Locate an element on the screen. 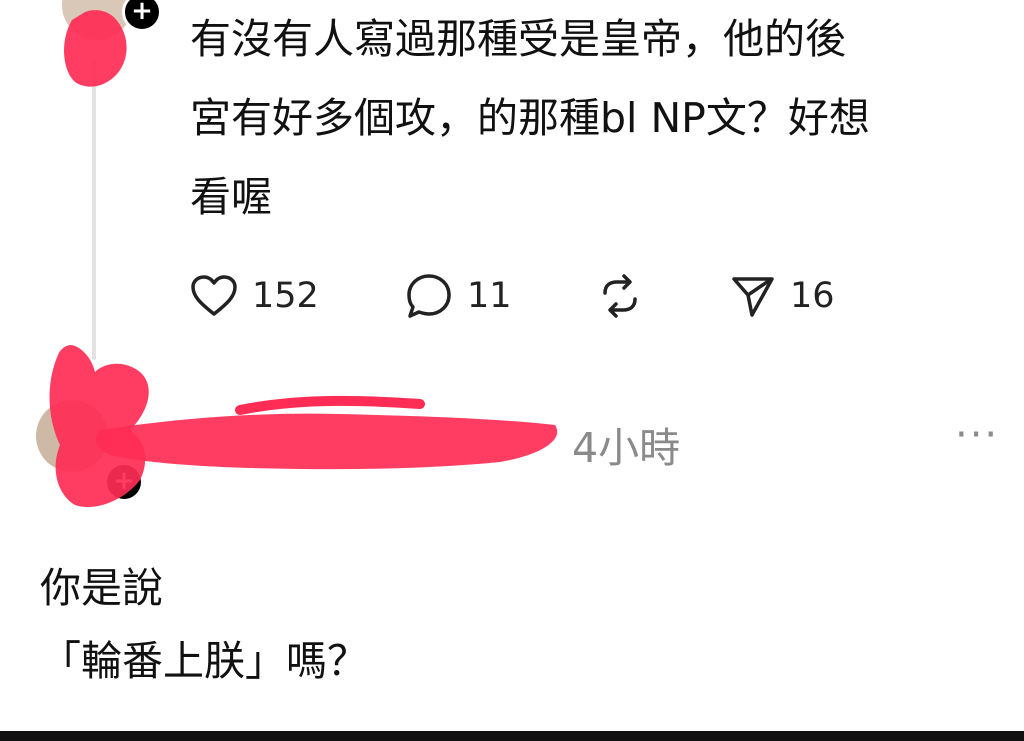 This screenshot has height=741, width=1024. thread-connector-line is located at coordinates (94, 210).